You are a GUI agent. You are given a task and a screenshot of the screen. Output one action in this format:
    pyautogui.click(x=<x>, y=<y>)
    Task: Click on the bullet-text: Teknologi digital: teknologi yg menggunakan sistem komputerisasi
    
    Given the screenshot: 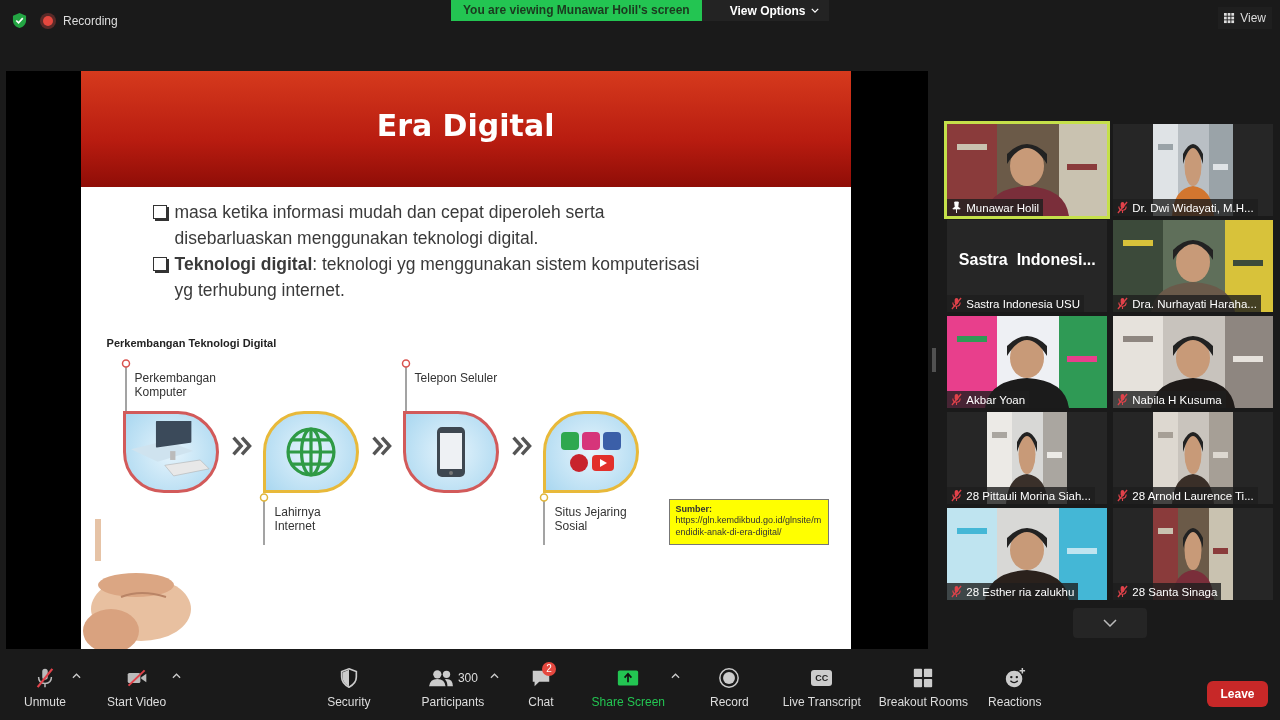 What is the action you would take?
    pyautogui.click(x=437, y=264)
    